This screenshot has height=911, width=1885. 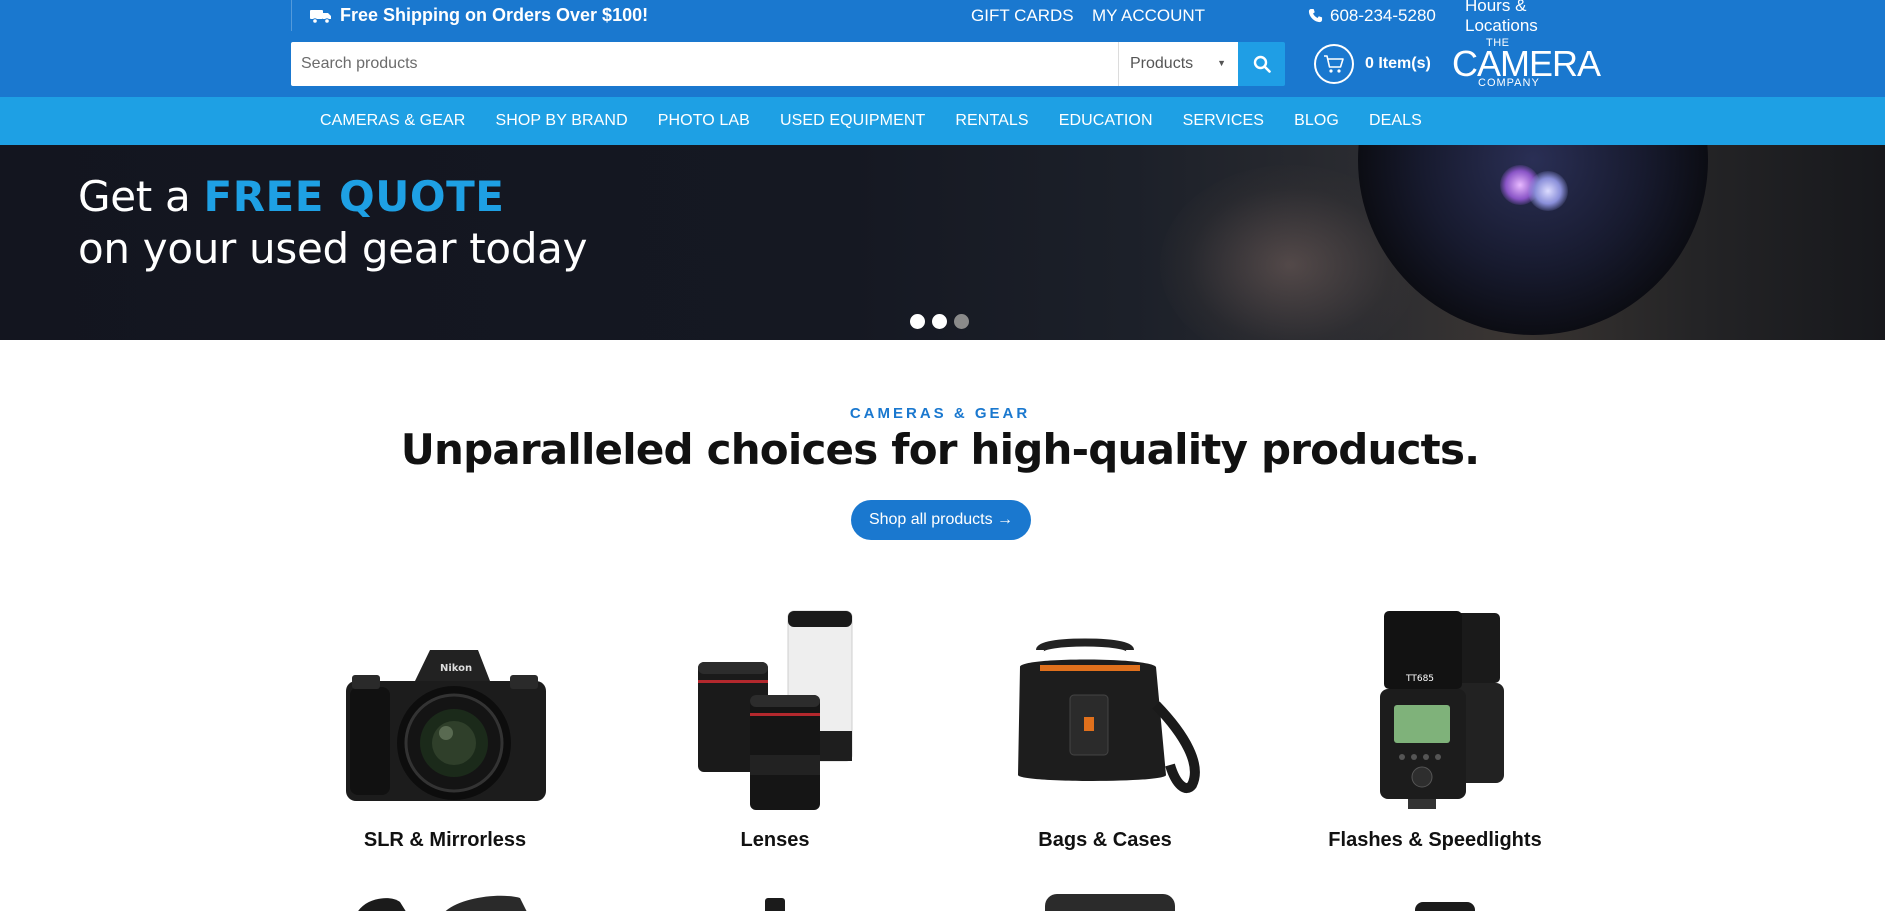 I want to click on search-input, so click(x=704, y=64).